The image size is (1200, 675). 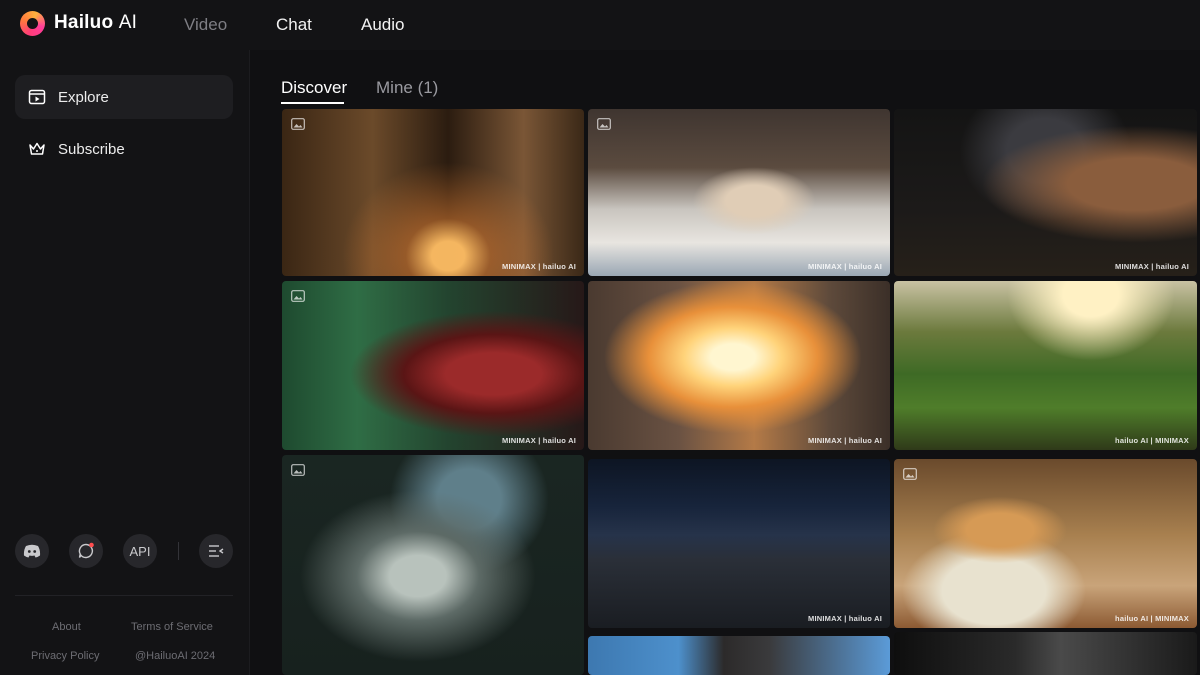 I want to click on tab-discover: Discover, so click(x=314, y=88).